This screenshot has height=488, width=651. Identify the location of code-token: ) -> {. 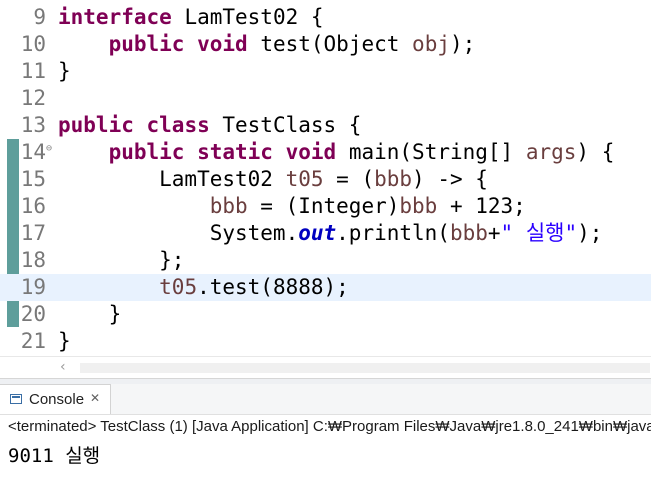
(450, 179).